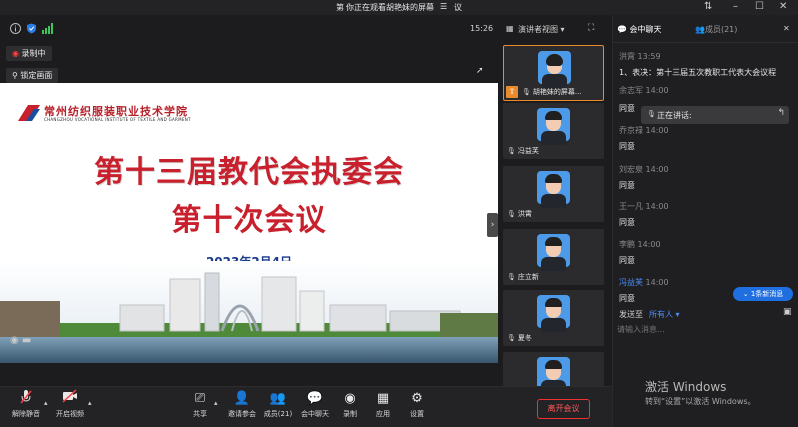 This screenshot has height=427, width=798. Describe the element at coordinates (664, 314) in the screenshot. I see `send-to-dropdown: 所有人 ▾` at that location.